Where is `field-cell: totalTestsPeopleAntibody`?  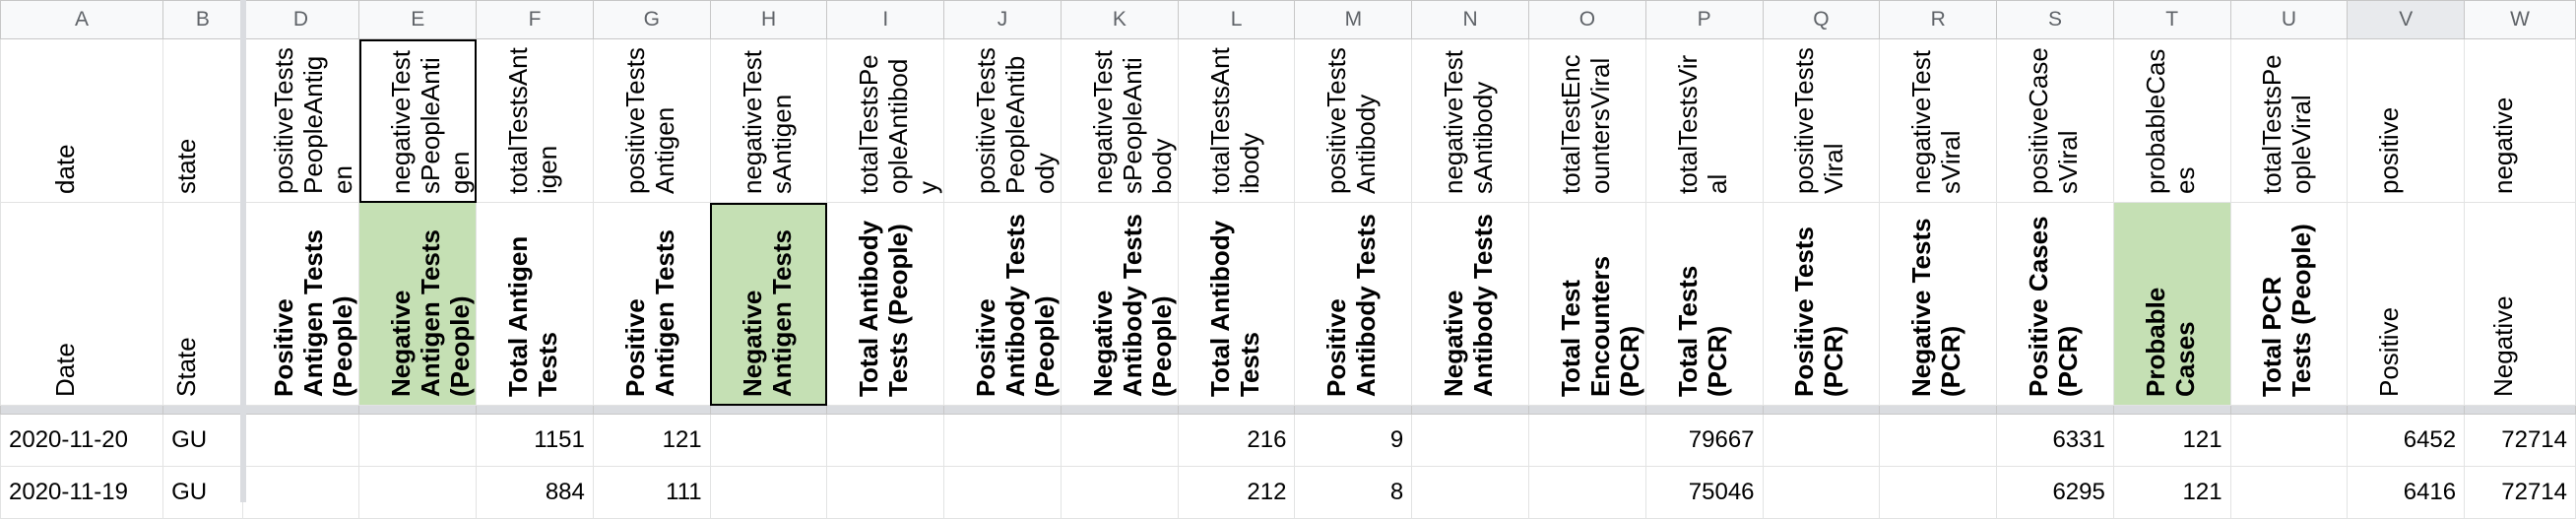 field-cell: totalTestsPeopleAntibody is located at coordinates (885, 120).